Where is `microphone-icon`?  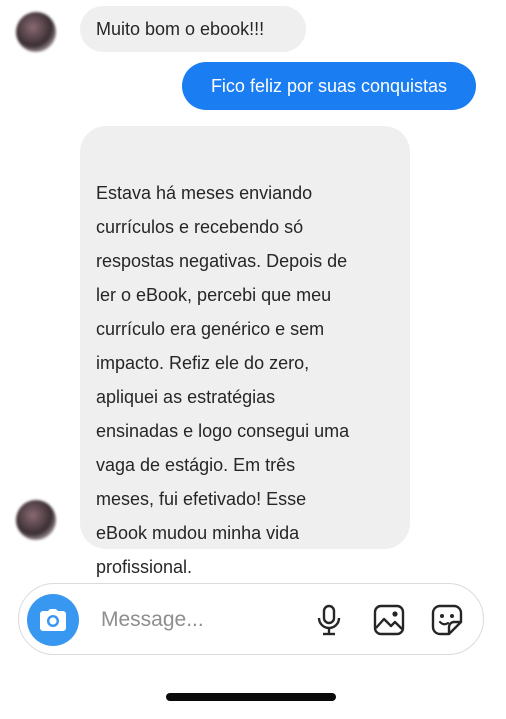
microphone-icon is located at coordinates (329, 620).